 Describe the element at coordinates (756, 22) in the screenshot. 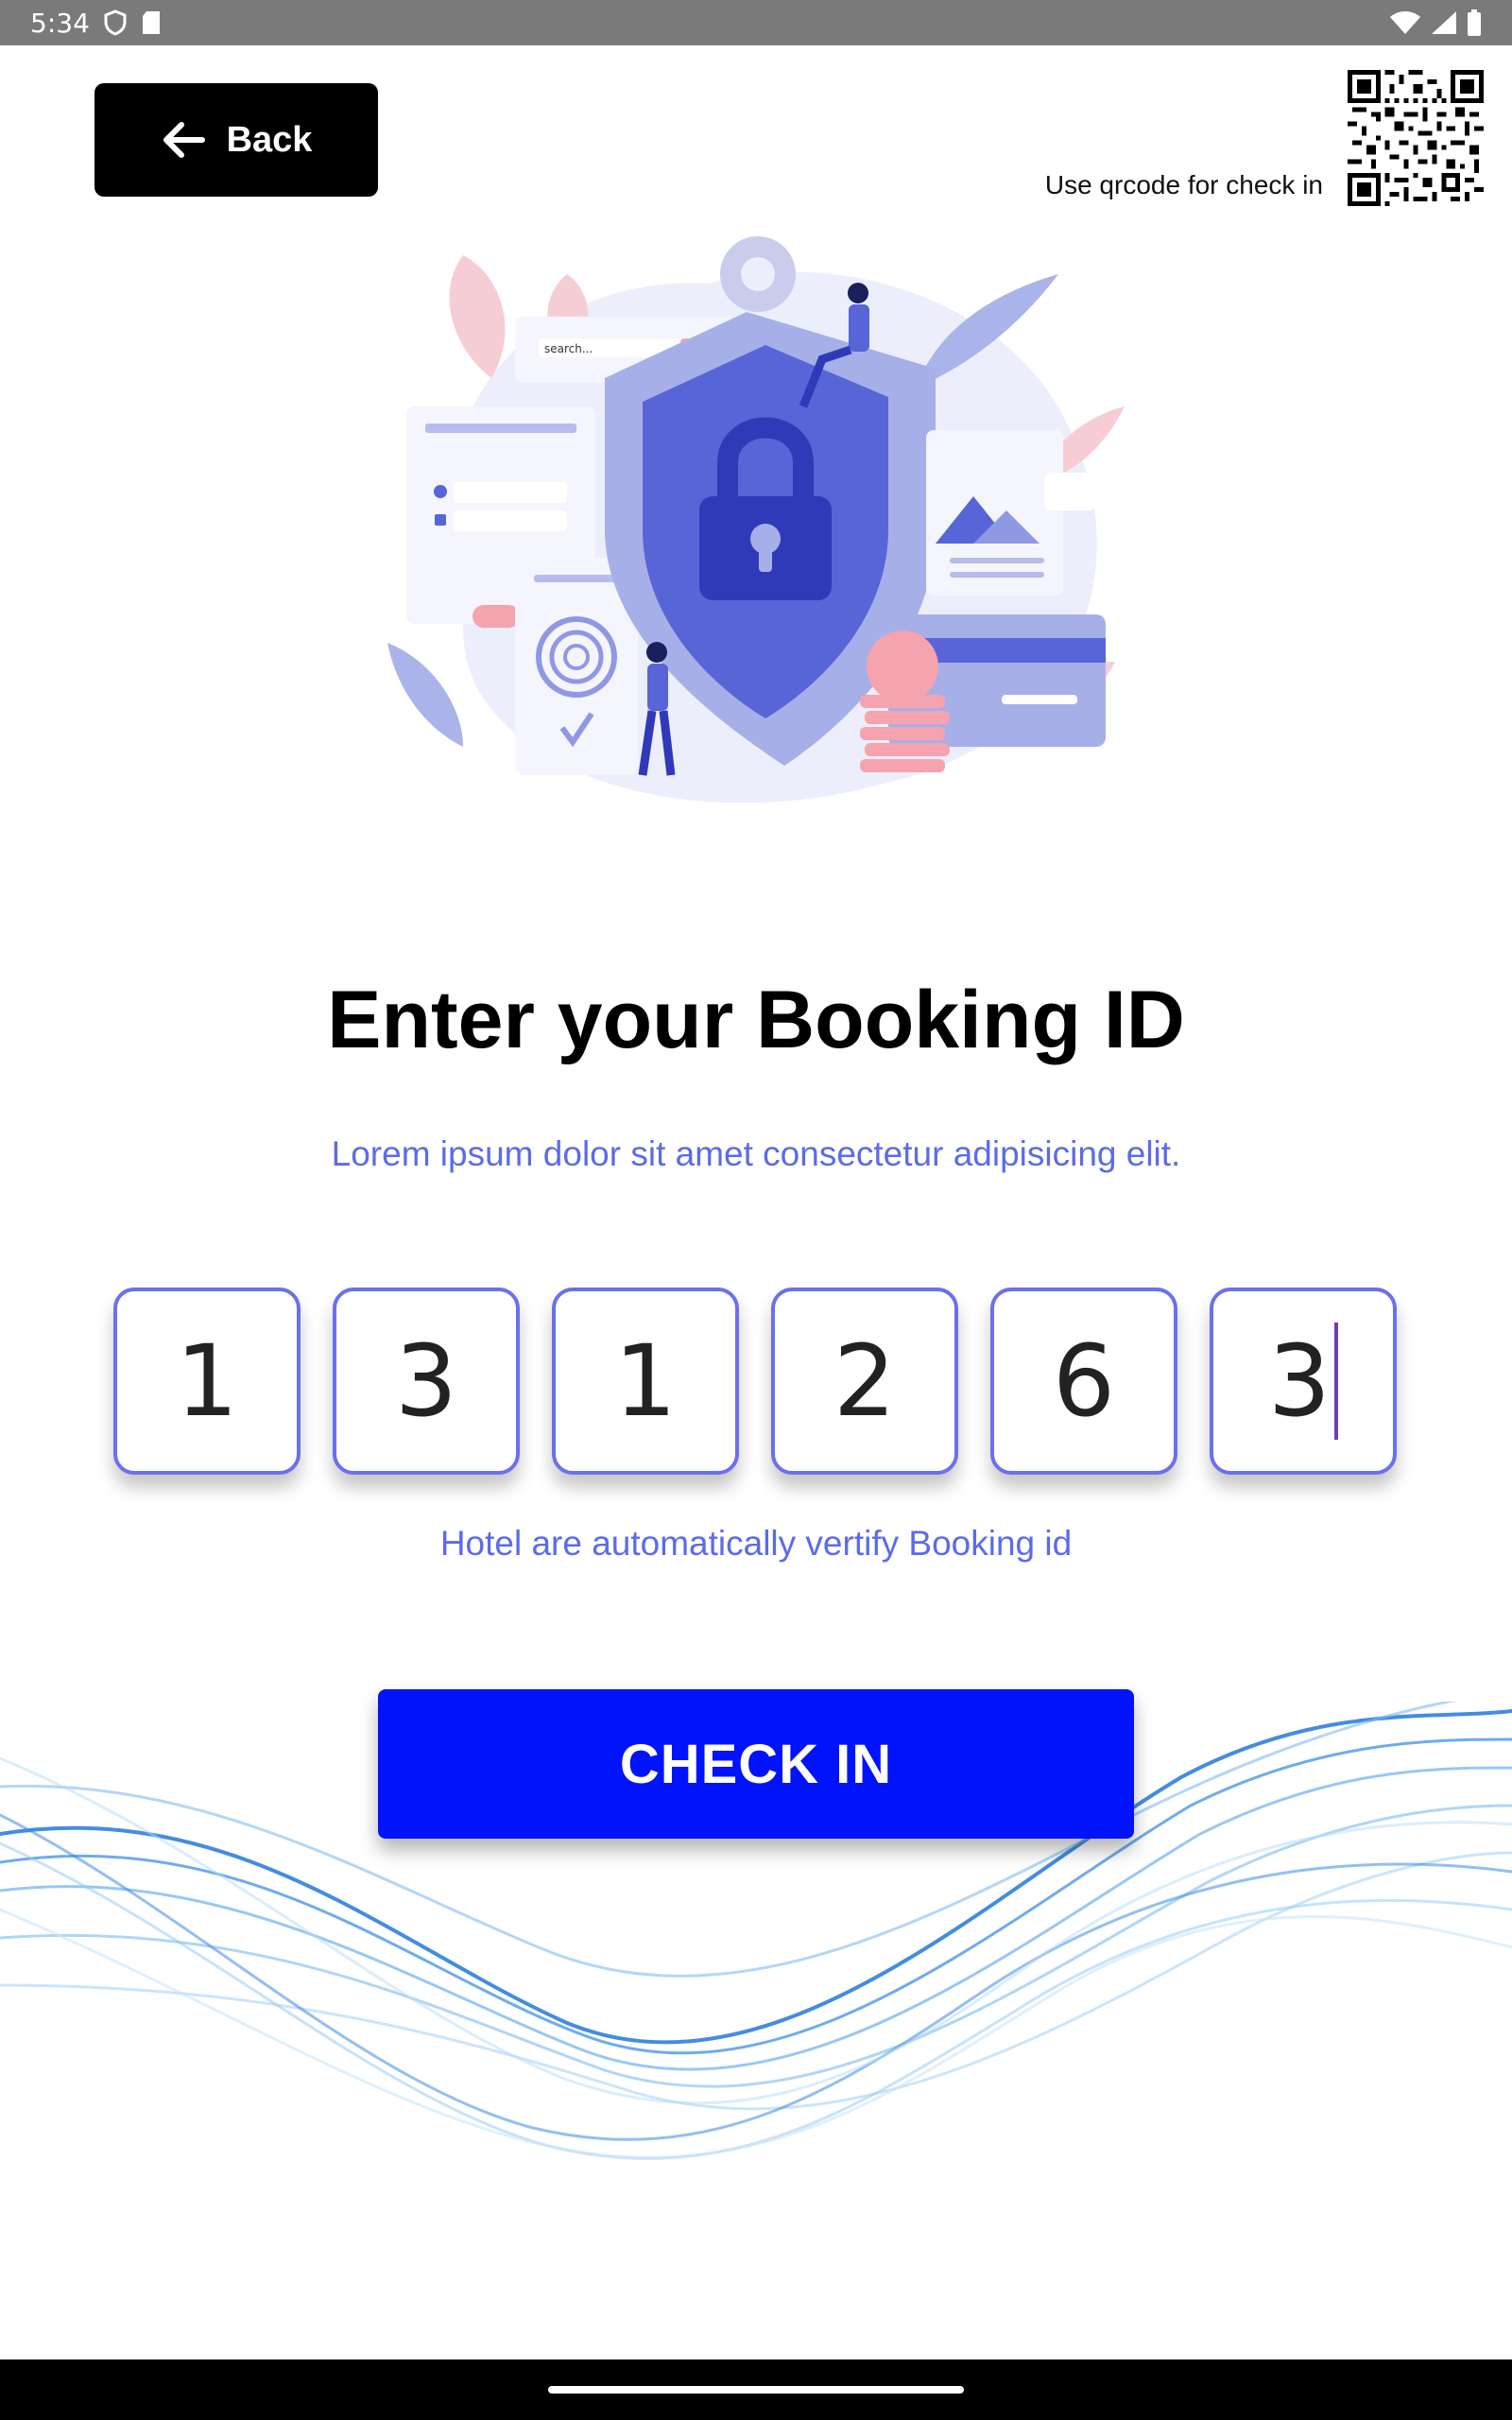

I see `status-bar: 5:34` at that location.